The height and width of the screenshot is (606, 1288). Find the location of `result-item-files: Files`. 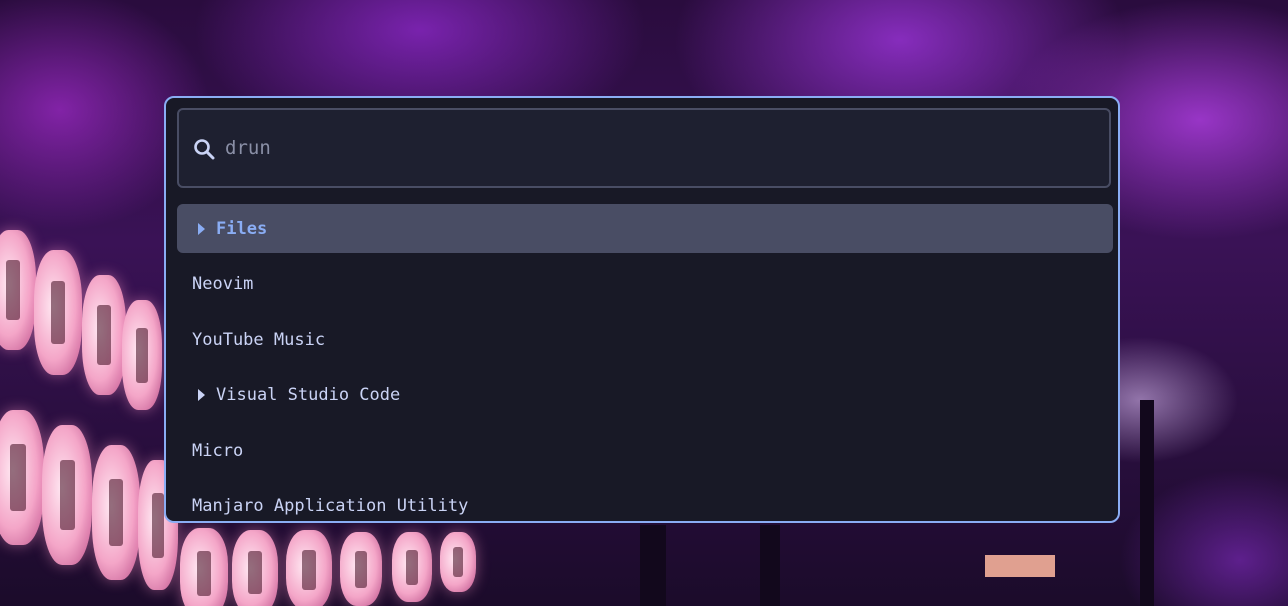

result-item-files: Files is located at coordinates (645, 228).